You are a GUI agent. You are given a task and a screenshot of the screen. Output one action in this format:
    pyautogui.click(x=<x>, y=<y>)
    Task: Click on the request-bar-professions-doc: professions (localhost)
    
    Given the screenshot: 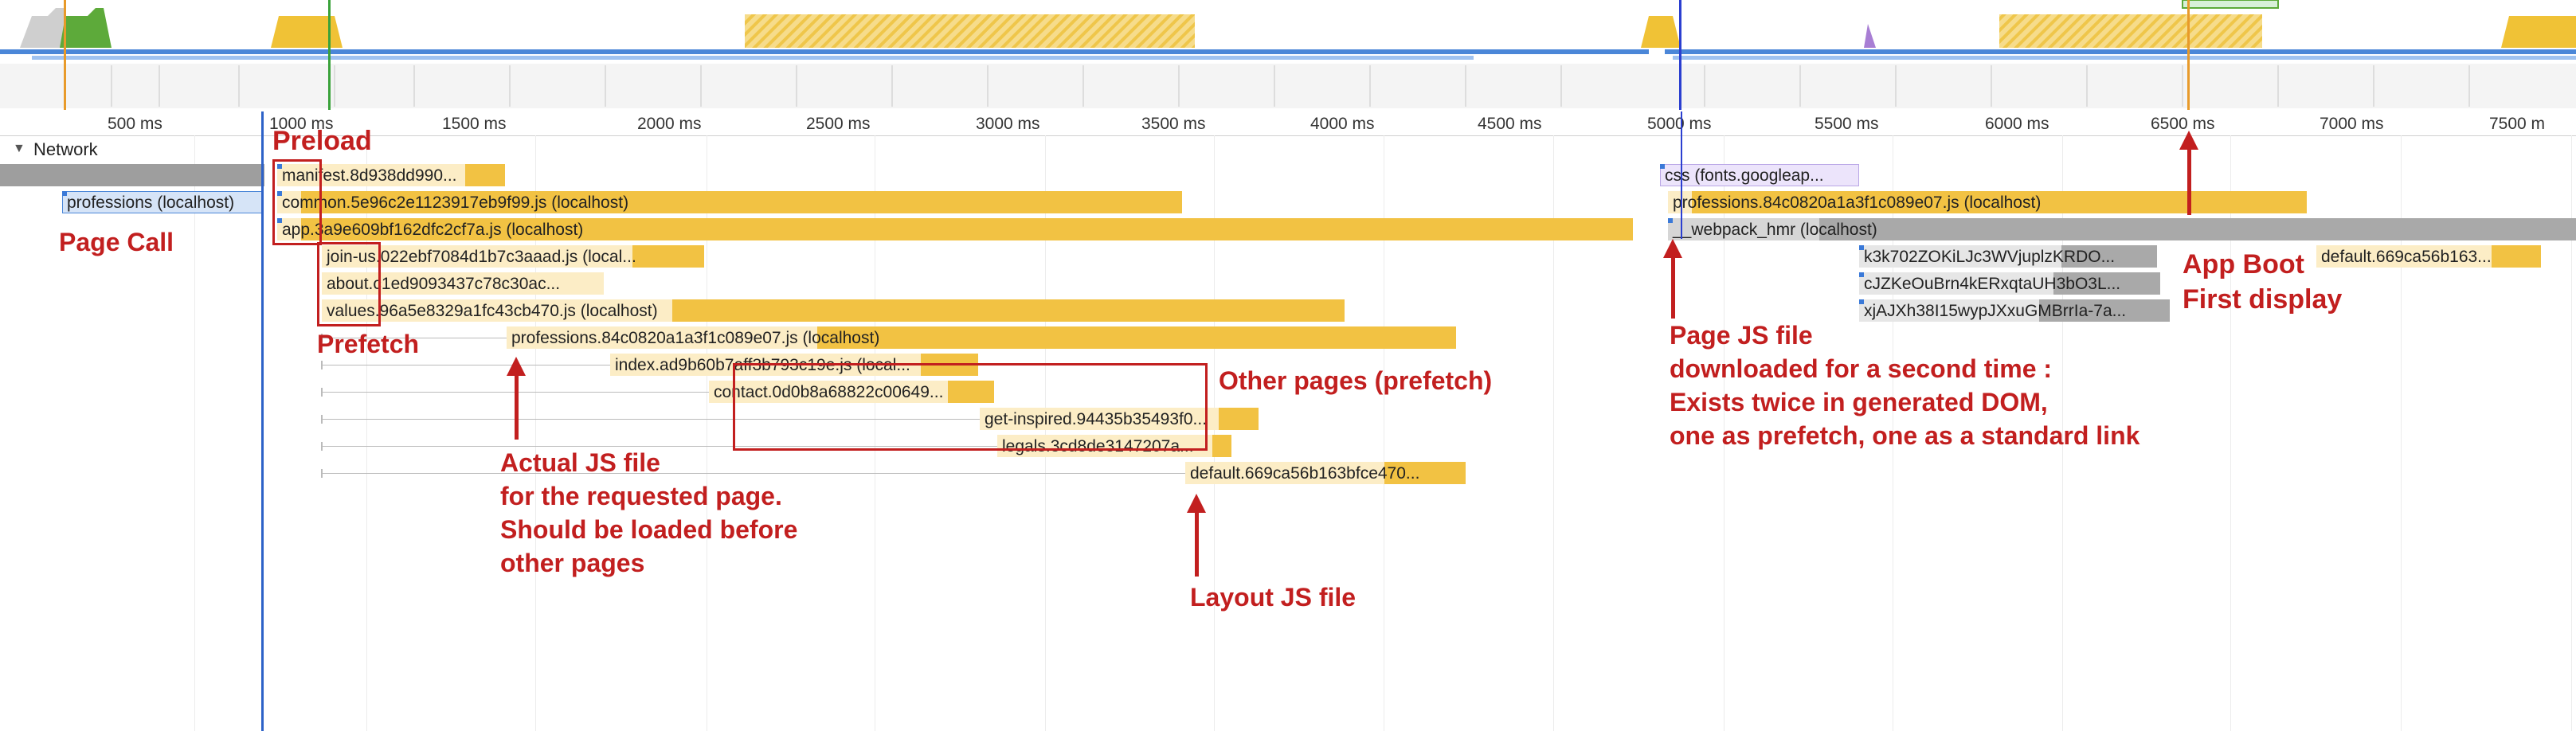 What is the action you would take?
    pyautogui.click(x=162, y=202)
    